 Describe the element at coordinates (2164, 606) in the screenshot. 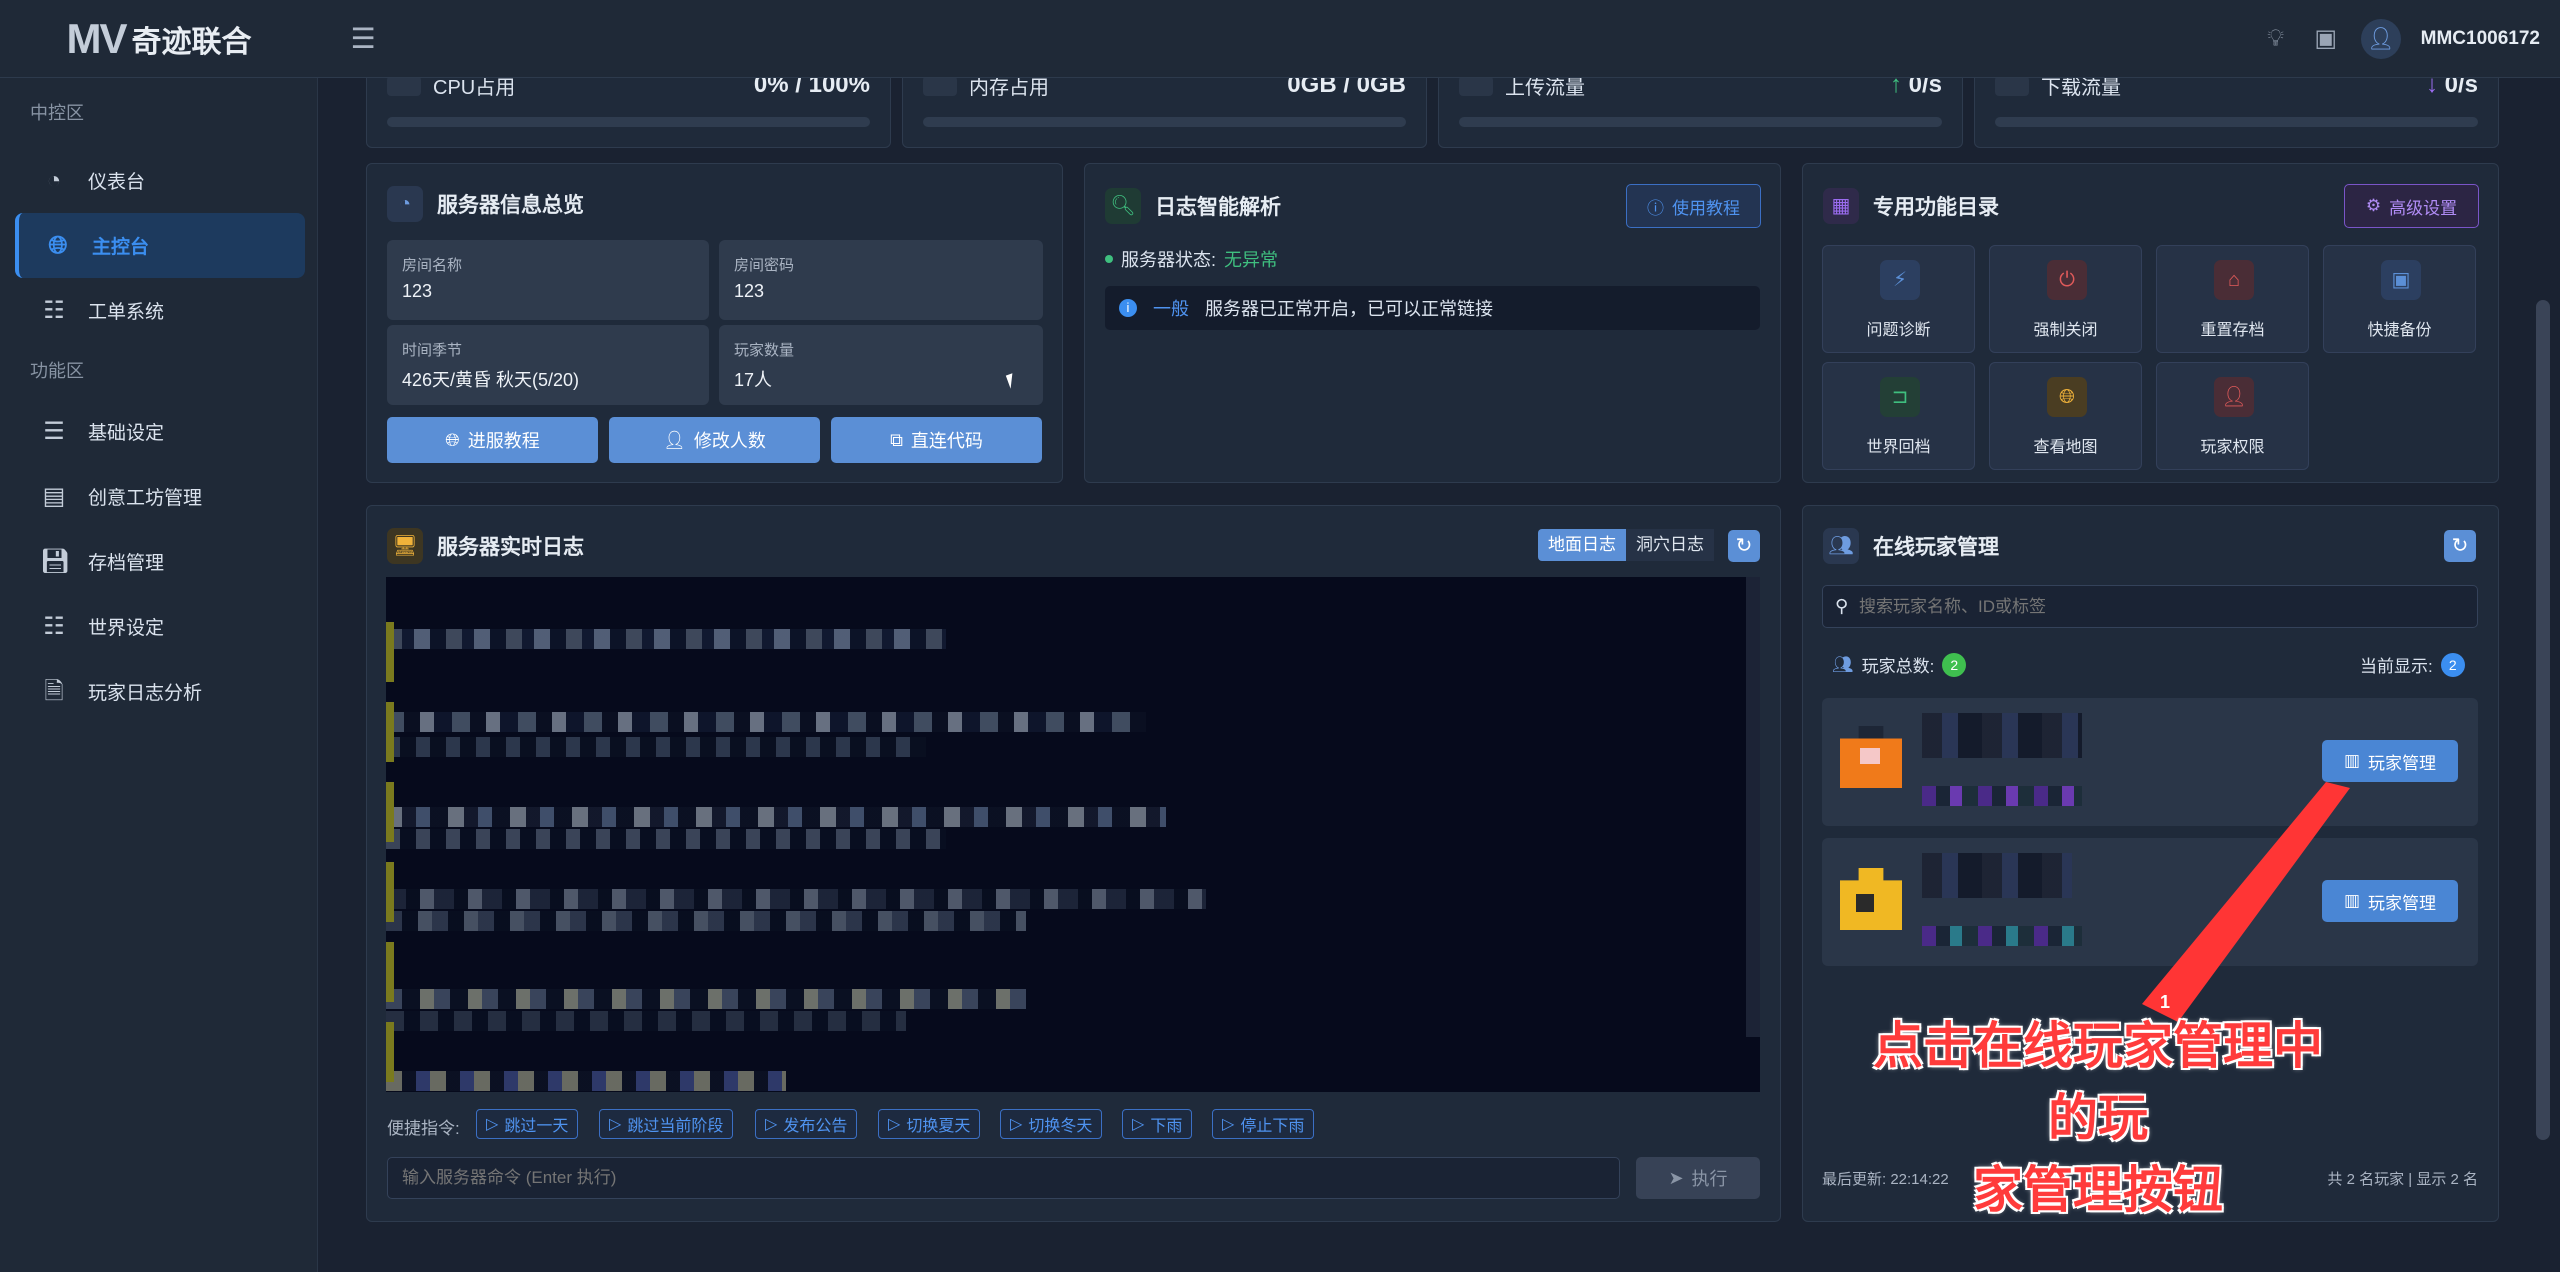

I see `player-search-input` at that location.